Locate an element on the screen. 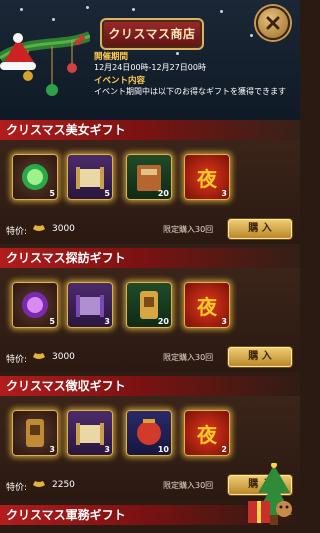 Image resolution: width=320 pixels, height=533 pixels. section-title-bar: クリスマス美女ギフト is located at coordinates (150, 130).